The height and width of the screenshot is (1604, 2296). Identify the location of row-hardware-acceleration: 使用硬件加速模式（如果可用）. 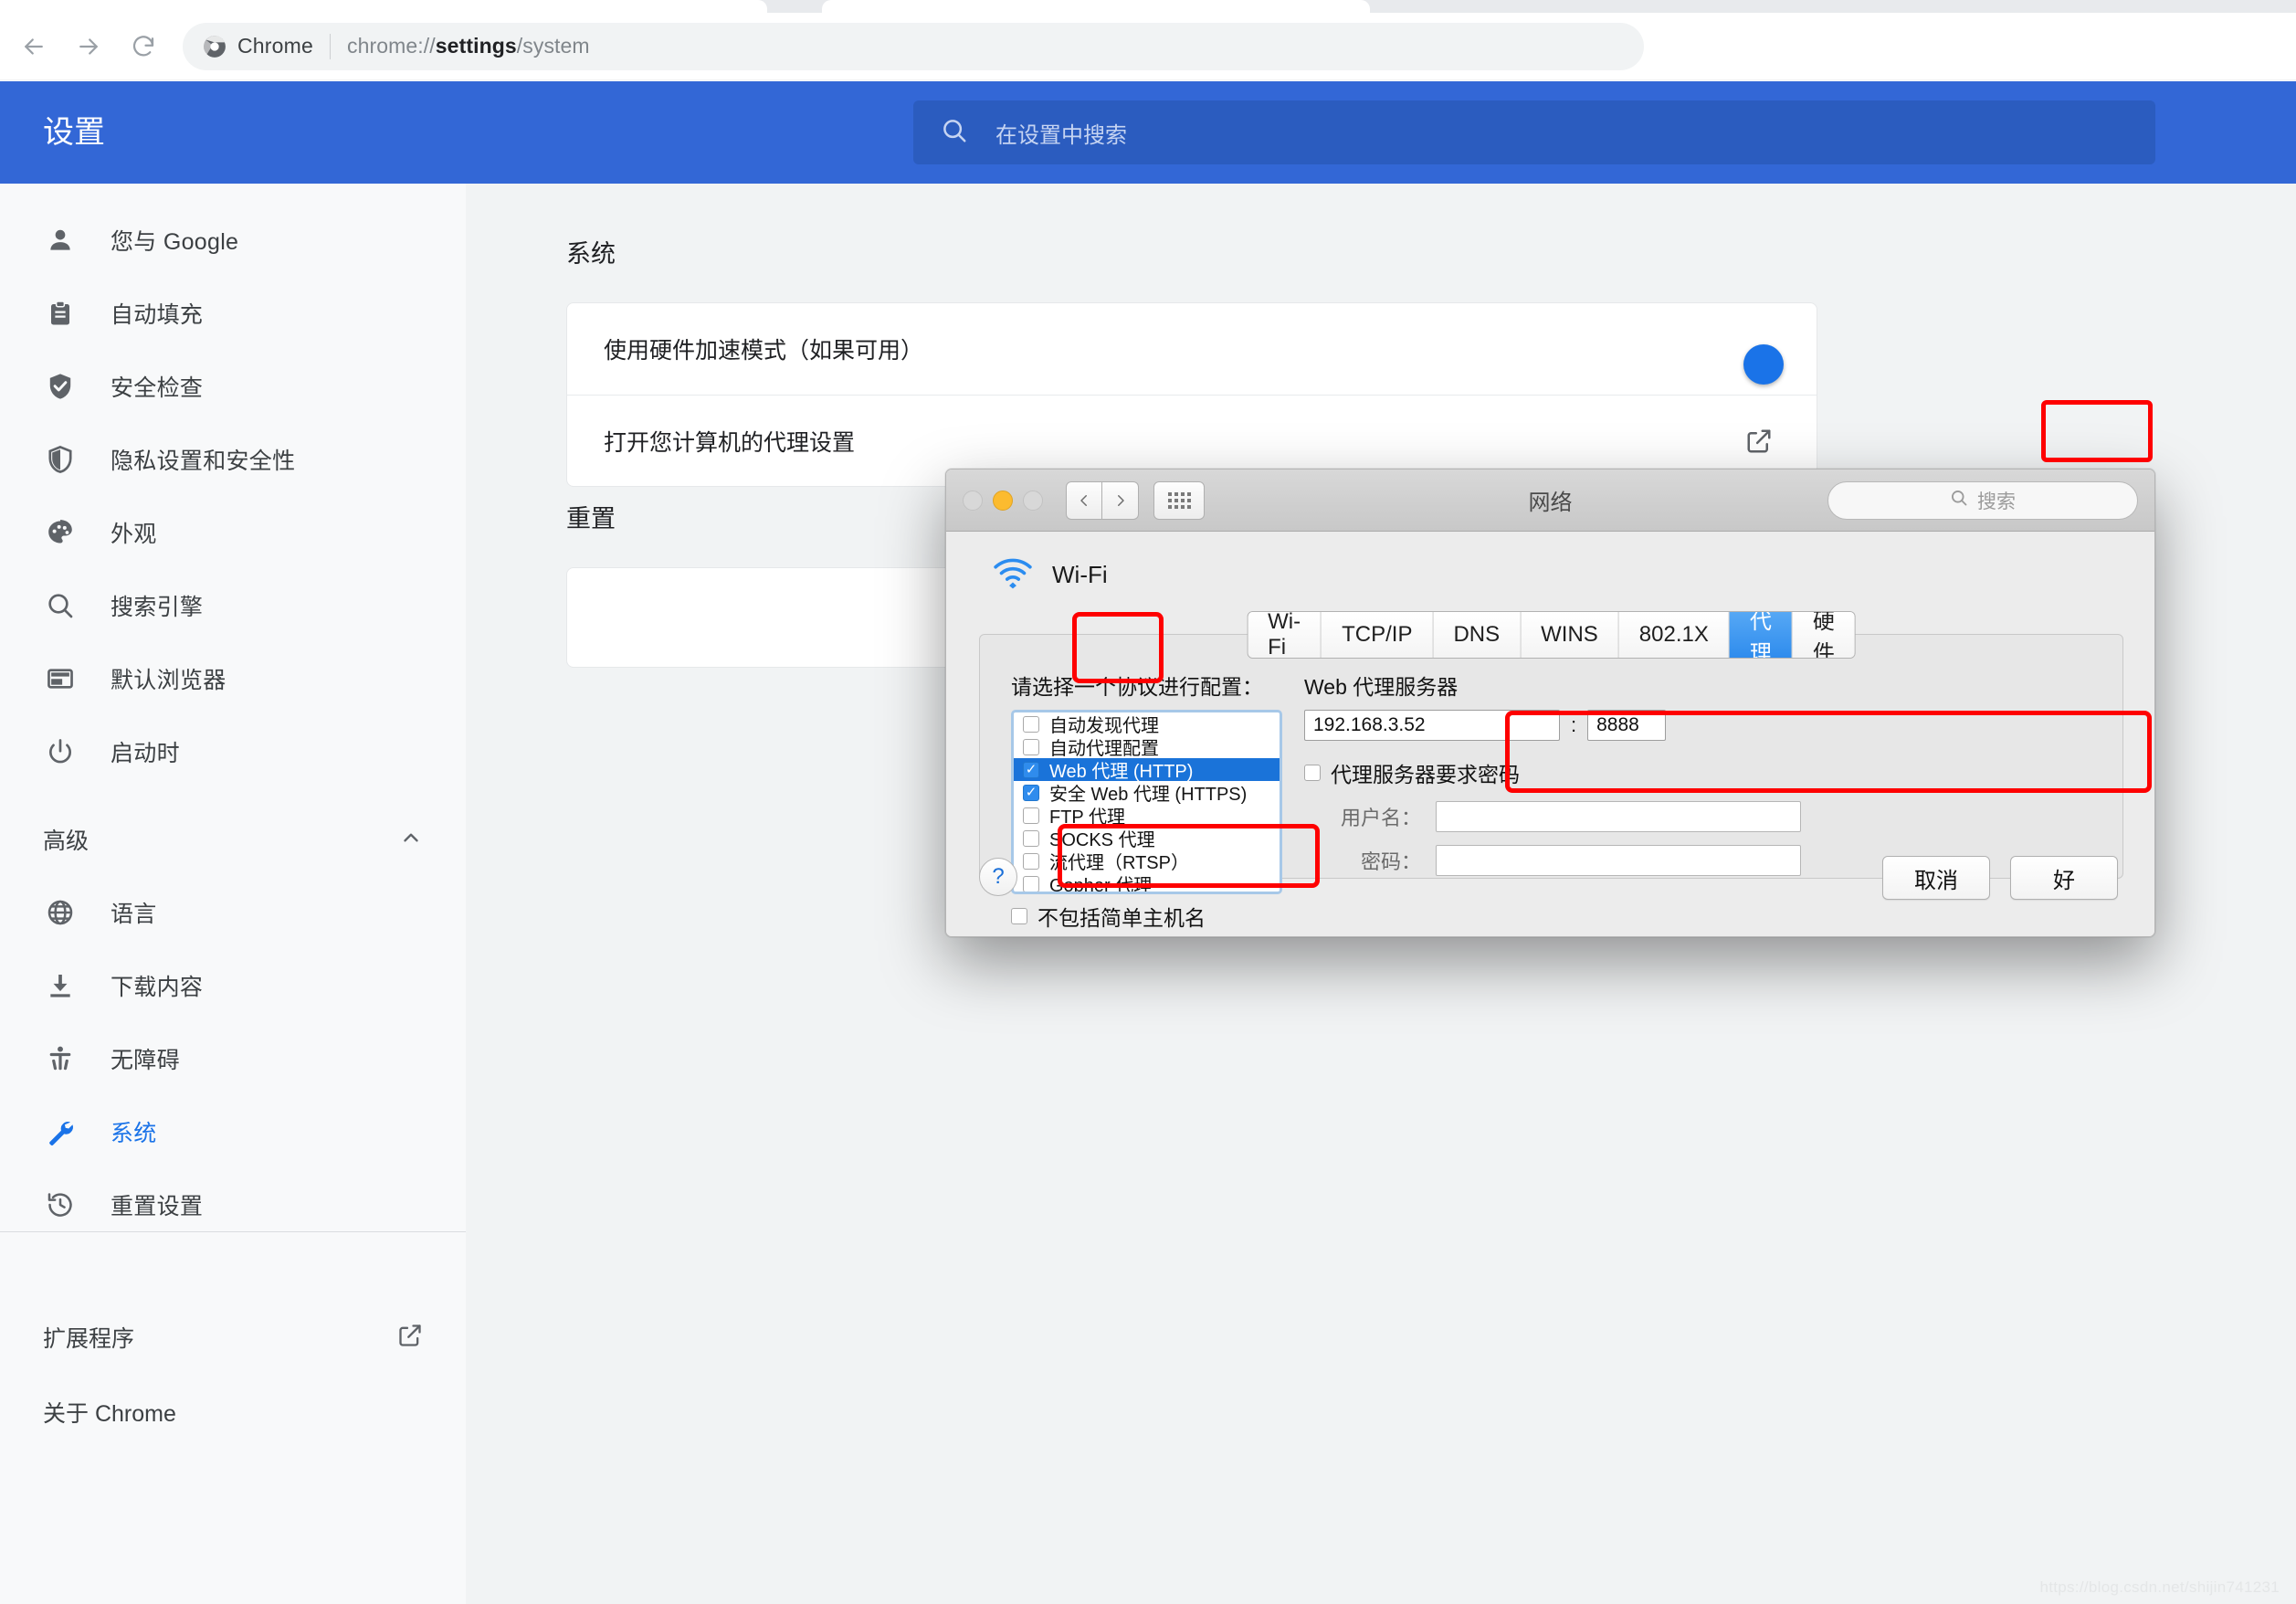
(1192, 349).